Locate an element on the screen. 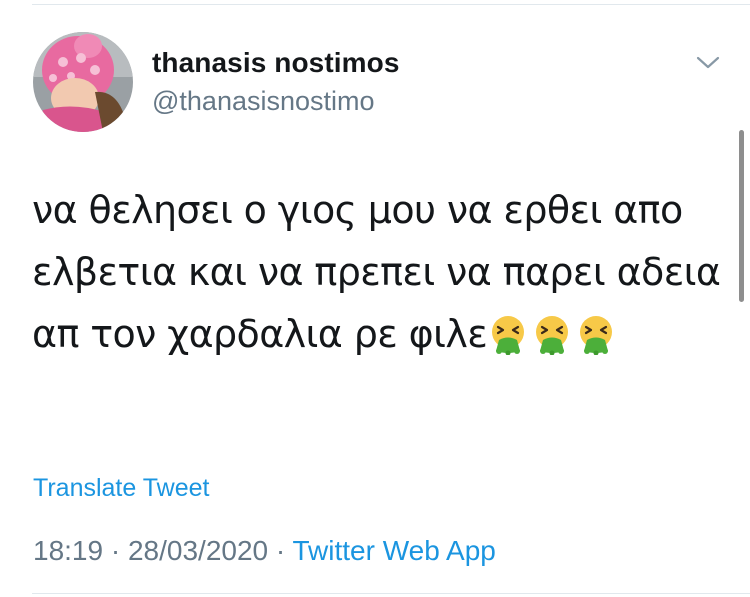  scrollbar-thumb is located at coordinates (741, 216).